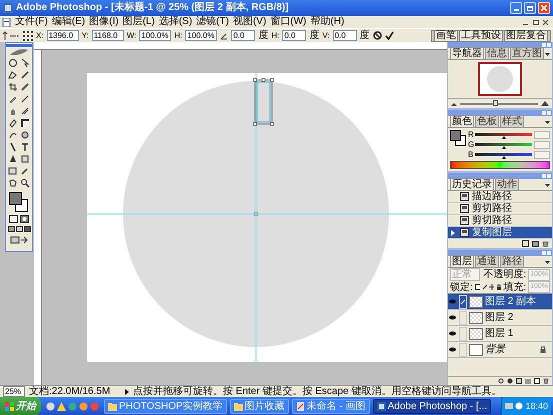 This screenshot has height=415, width=553. I want to click on zoom-in-icon, so click(545, 103).